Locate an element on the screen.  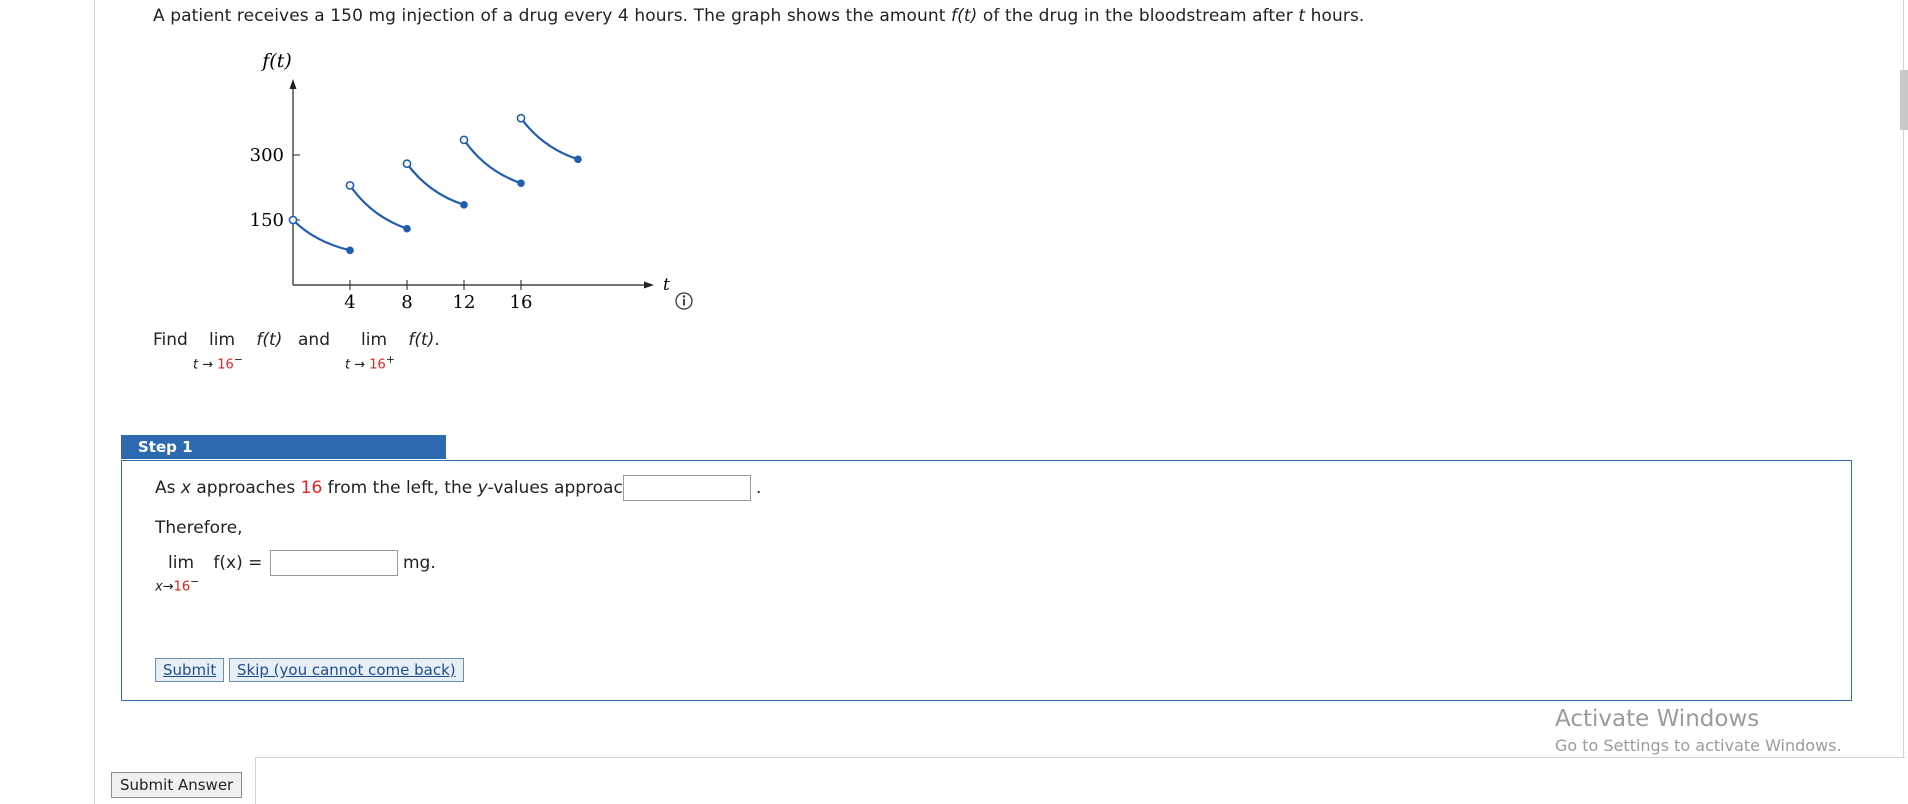
limit-expression: lim f(x) = is located at coordinates (215, 563).